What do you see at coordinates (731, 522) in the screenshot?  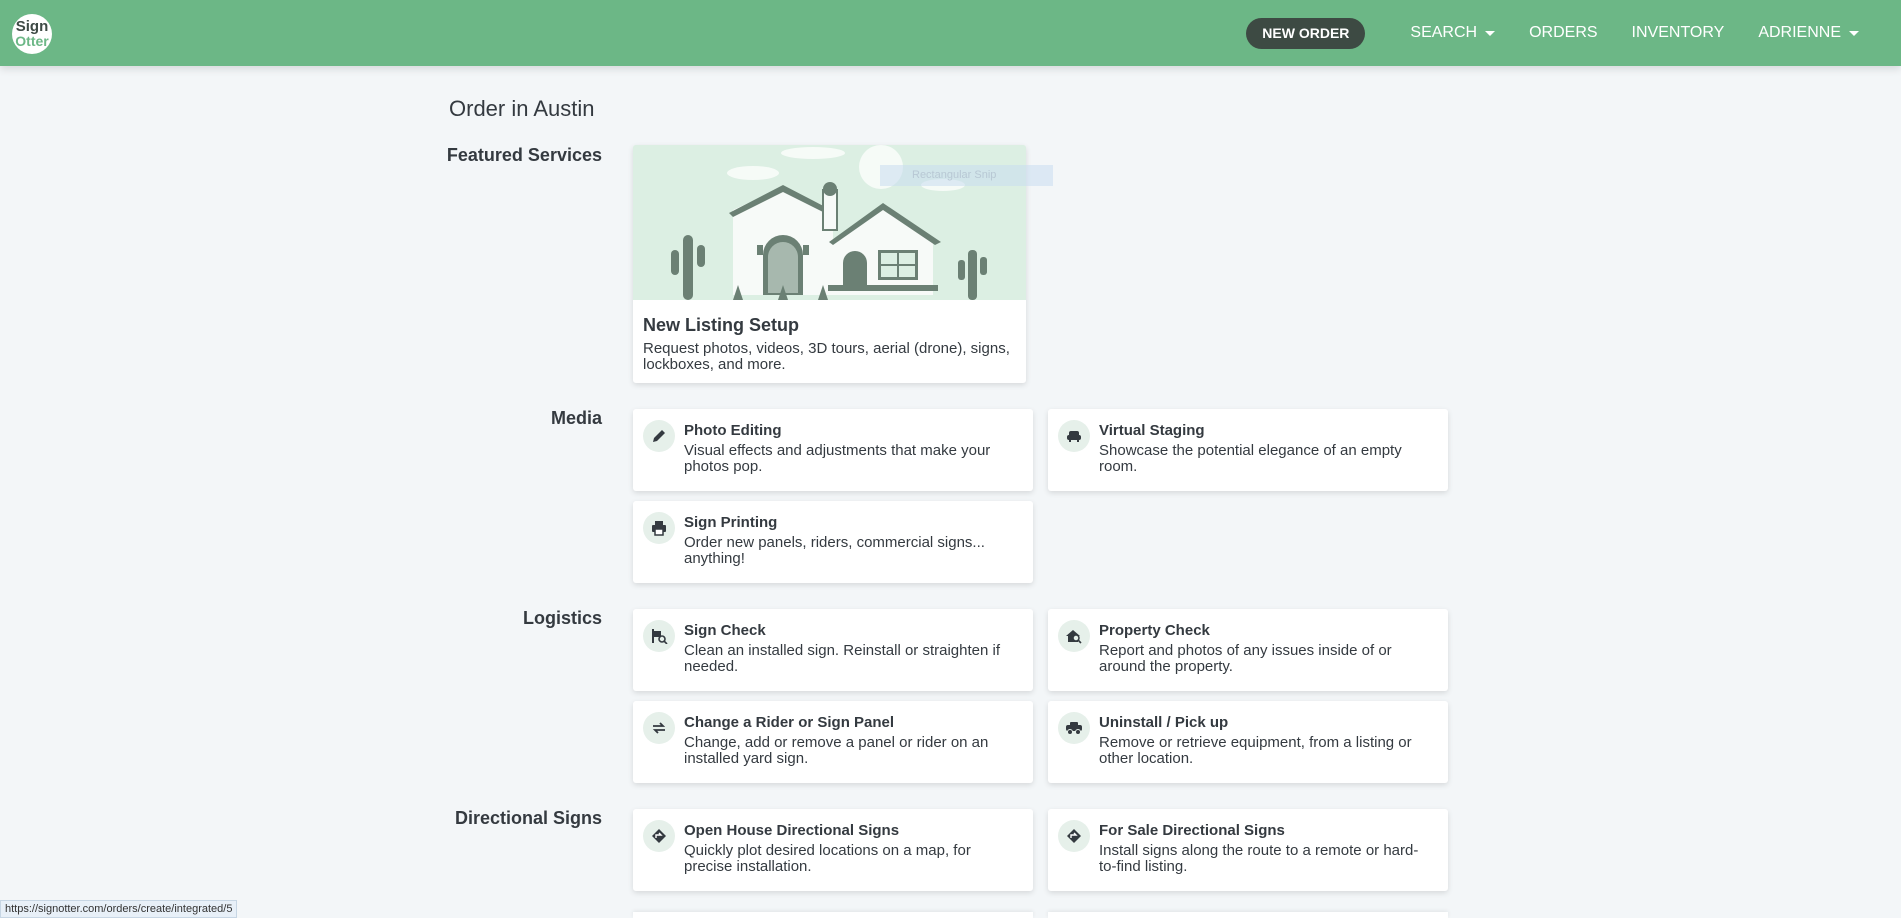 I see `card-title: Sign Printing` at bounding box center [731, 522].